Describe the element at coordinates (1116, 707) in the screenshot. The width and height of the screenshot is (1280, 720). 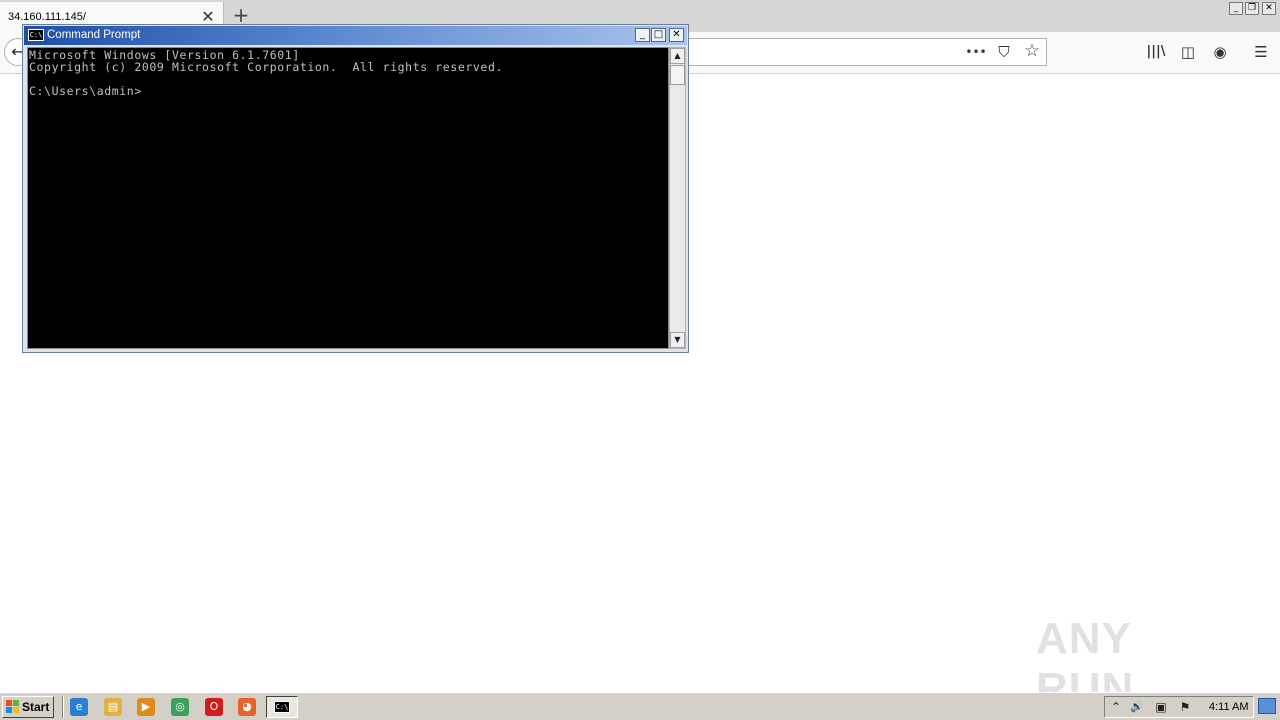
I see `show-hidden-icons-icon: ⌃` at that location.